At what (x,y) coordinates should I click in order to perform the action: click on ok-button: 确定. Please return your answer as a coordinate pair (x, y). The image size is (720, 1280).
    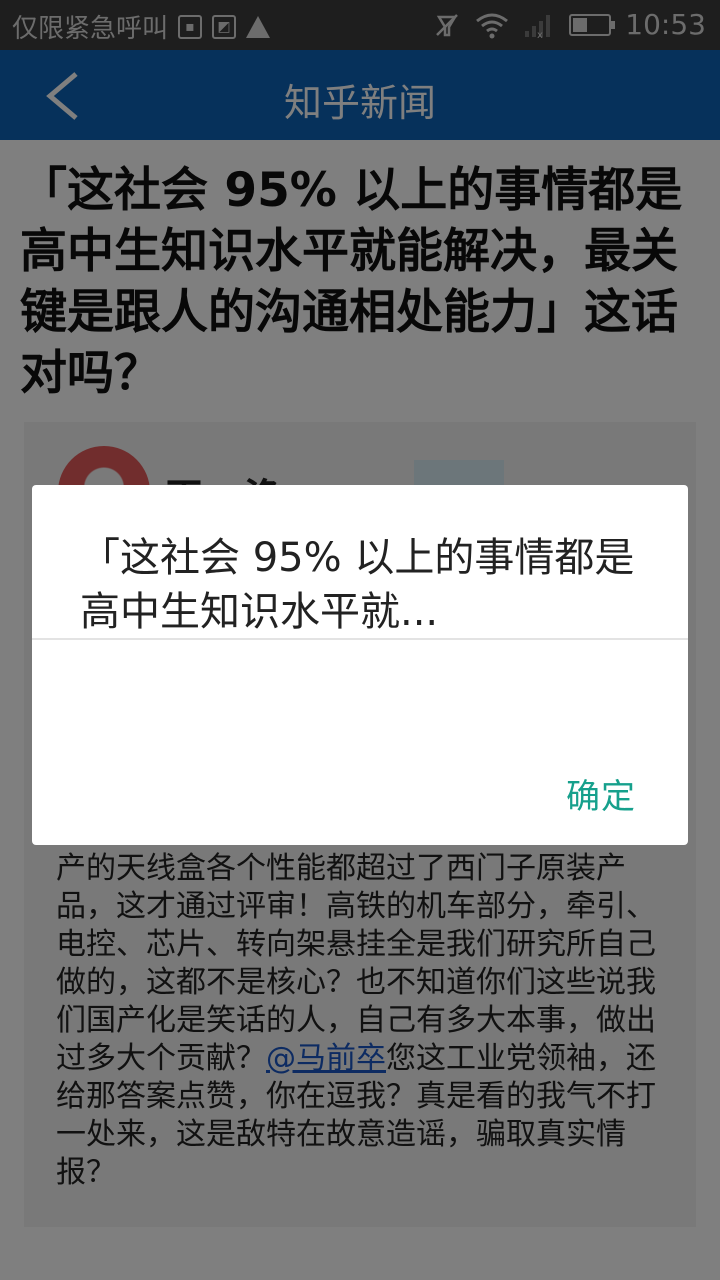
    Looking at the image, I should click on (601, 793).